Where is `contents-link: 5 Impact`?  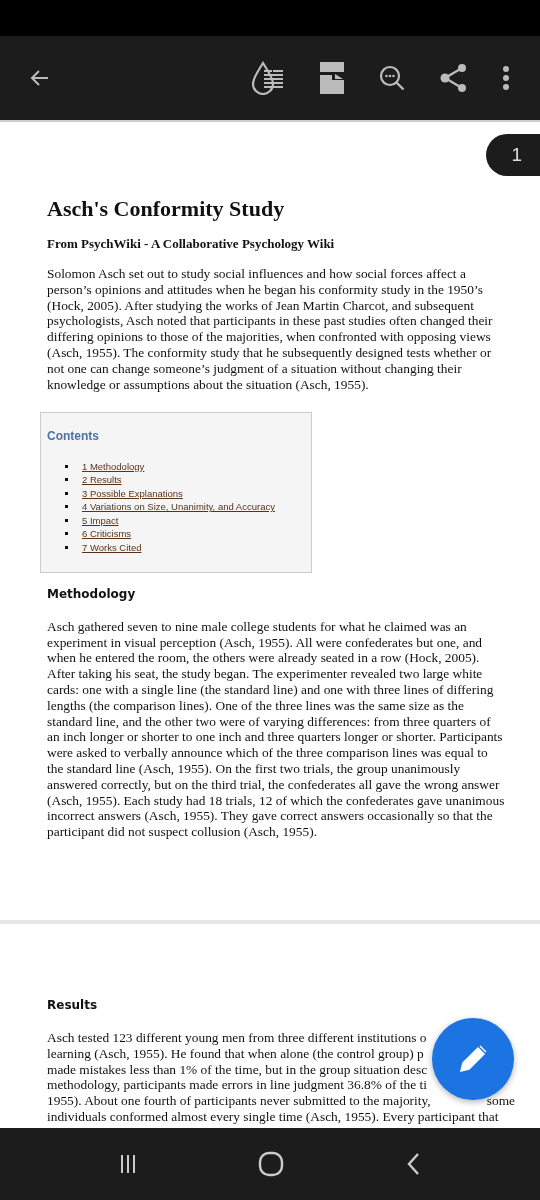 contents-link: 5 Impact is located at coordinates (100, 520).